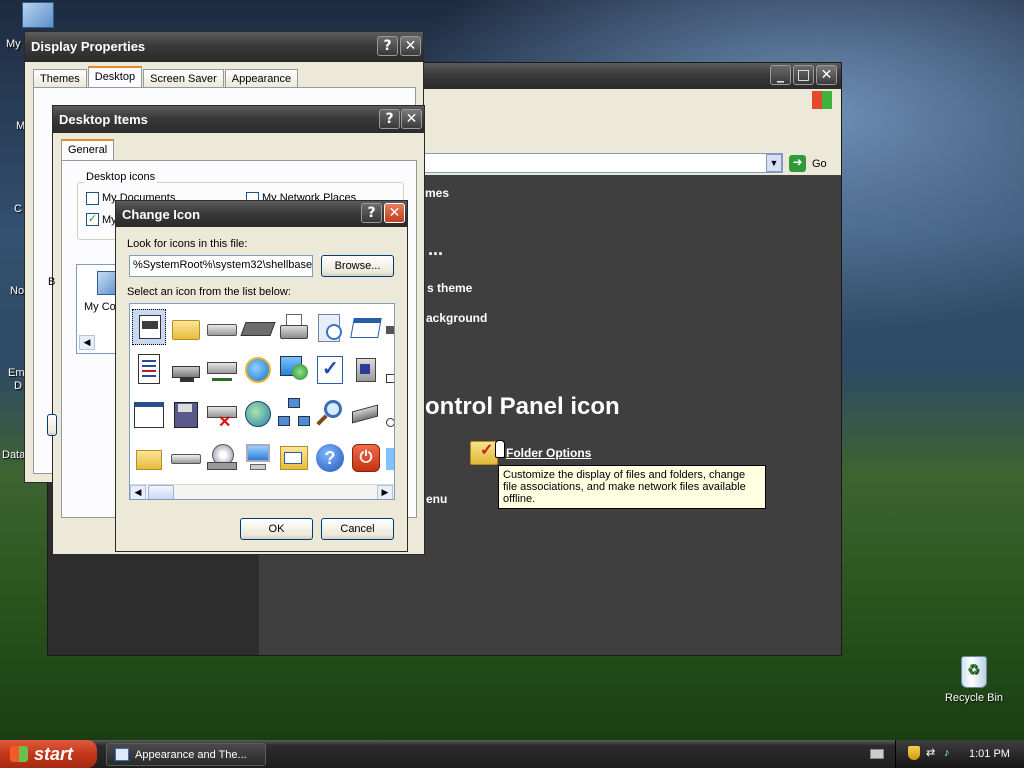  I want to click on internet-explorer-icon, so click(258, 370).